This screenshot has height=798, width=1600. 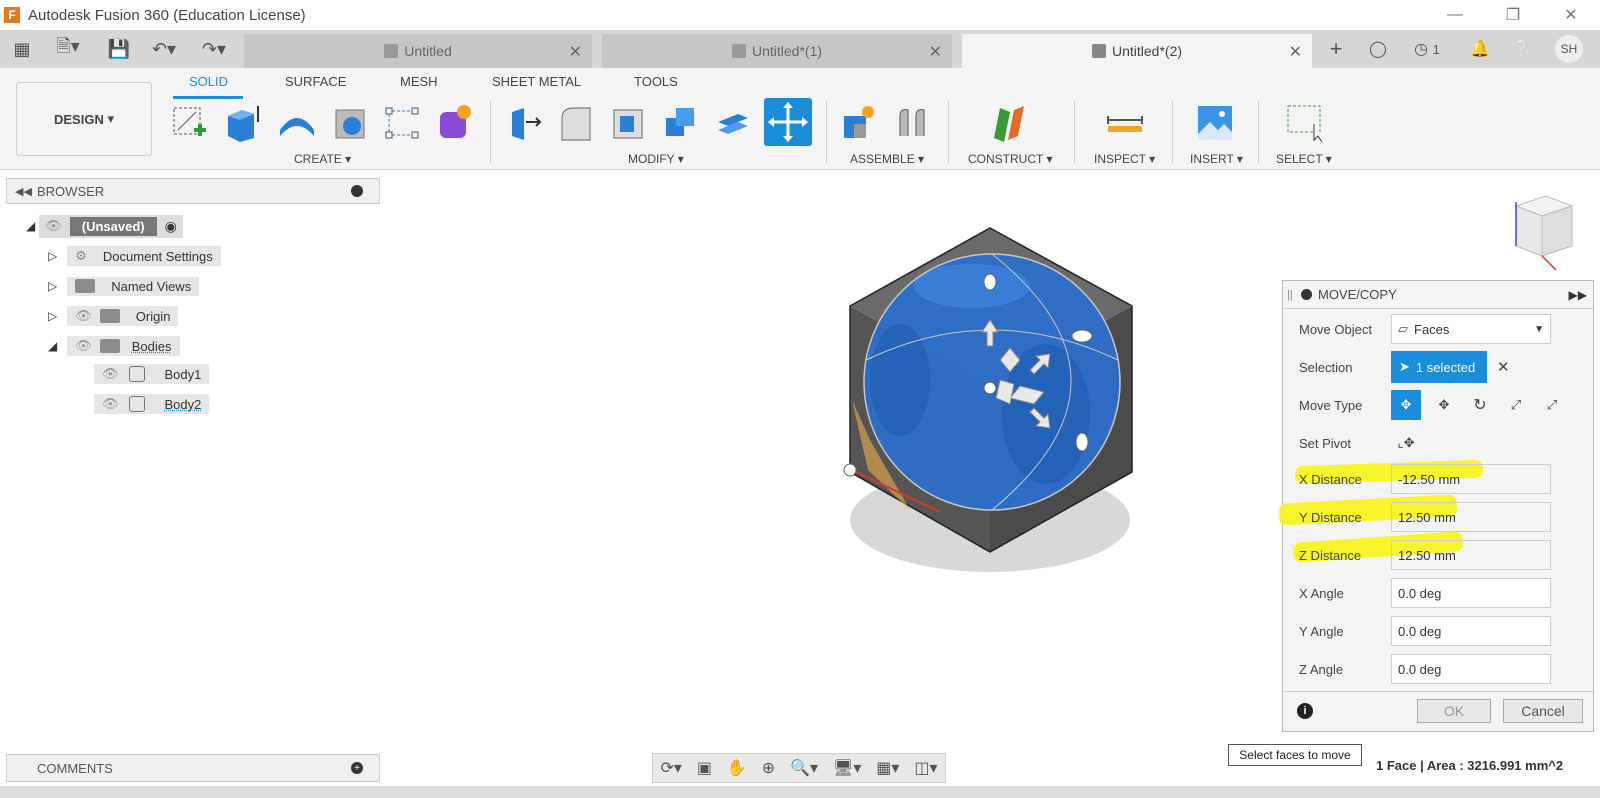 I want to click on insert-image-icon, so click(x=1215, y=123).